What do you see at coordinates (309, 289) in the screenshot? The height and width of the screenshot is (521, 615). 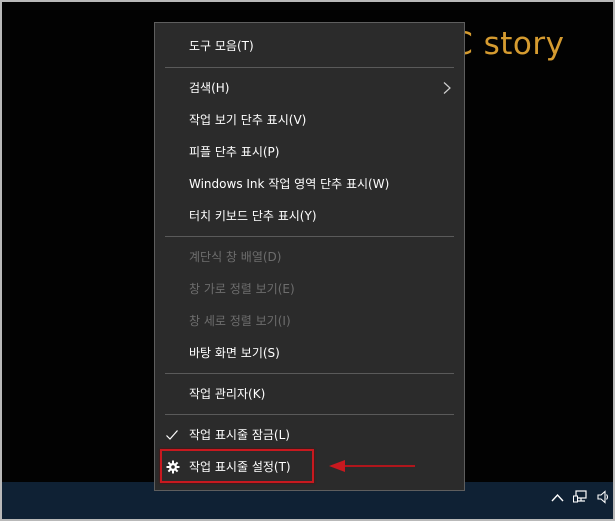 I see `menu-item-show-windows-stacked: 창 가로 정렬 보기(E)` at bounding box center [309, 289].